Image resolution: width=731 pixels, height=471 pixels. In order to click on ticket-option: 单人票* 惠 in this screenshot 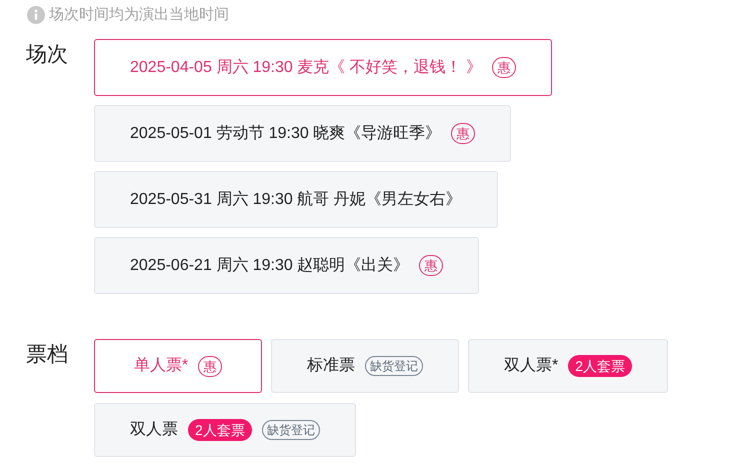, I will do `click(178, 366)`.